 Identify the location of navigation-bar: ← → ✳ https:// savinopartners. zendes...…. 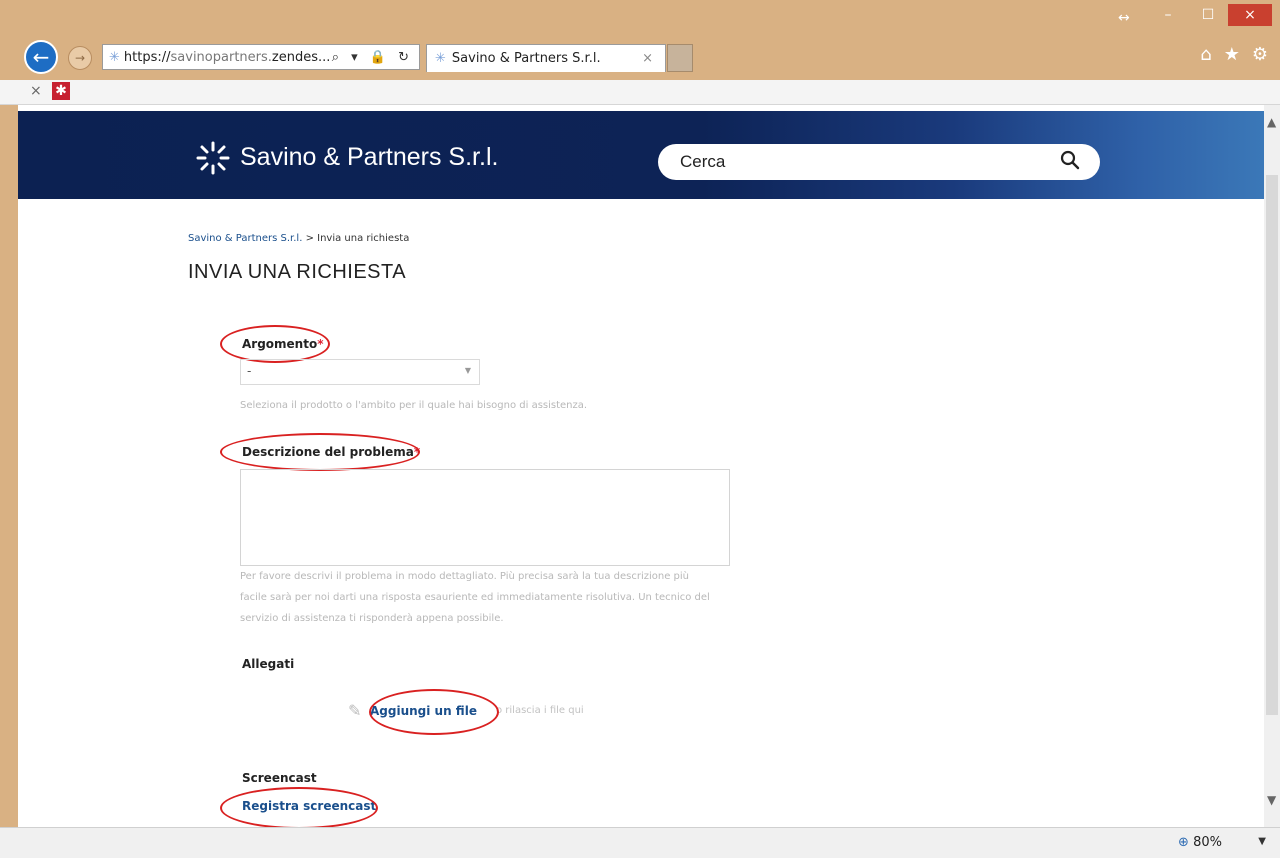
(640, 57).